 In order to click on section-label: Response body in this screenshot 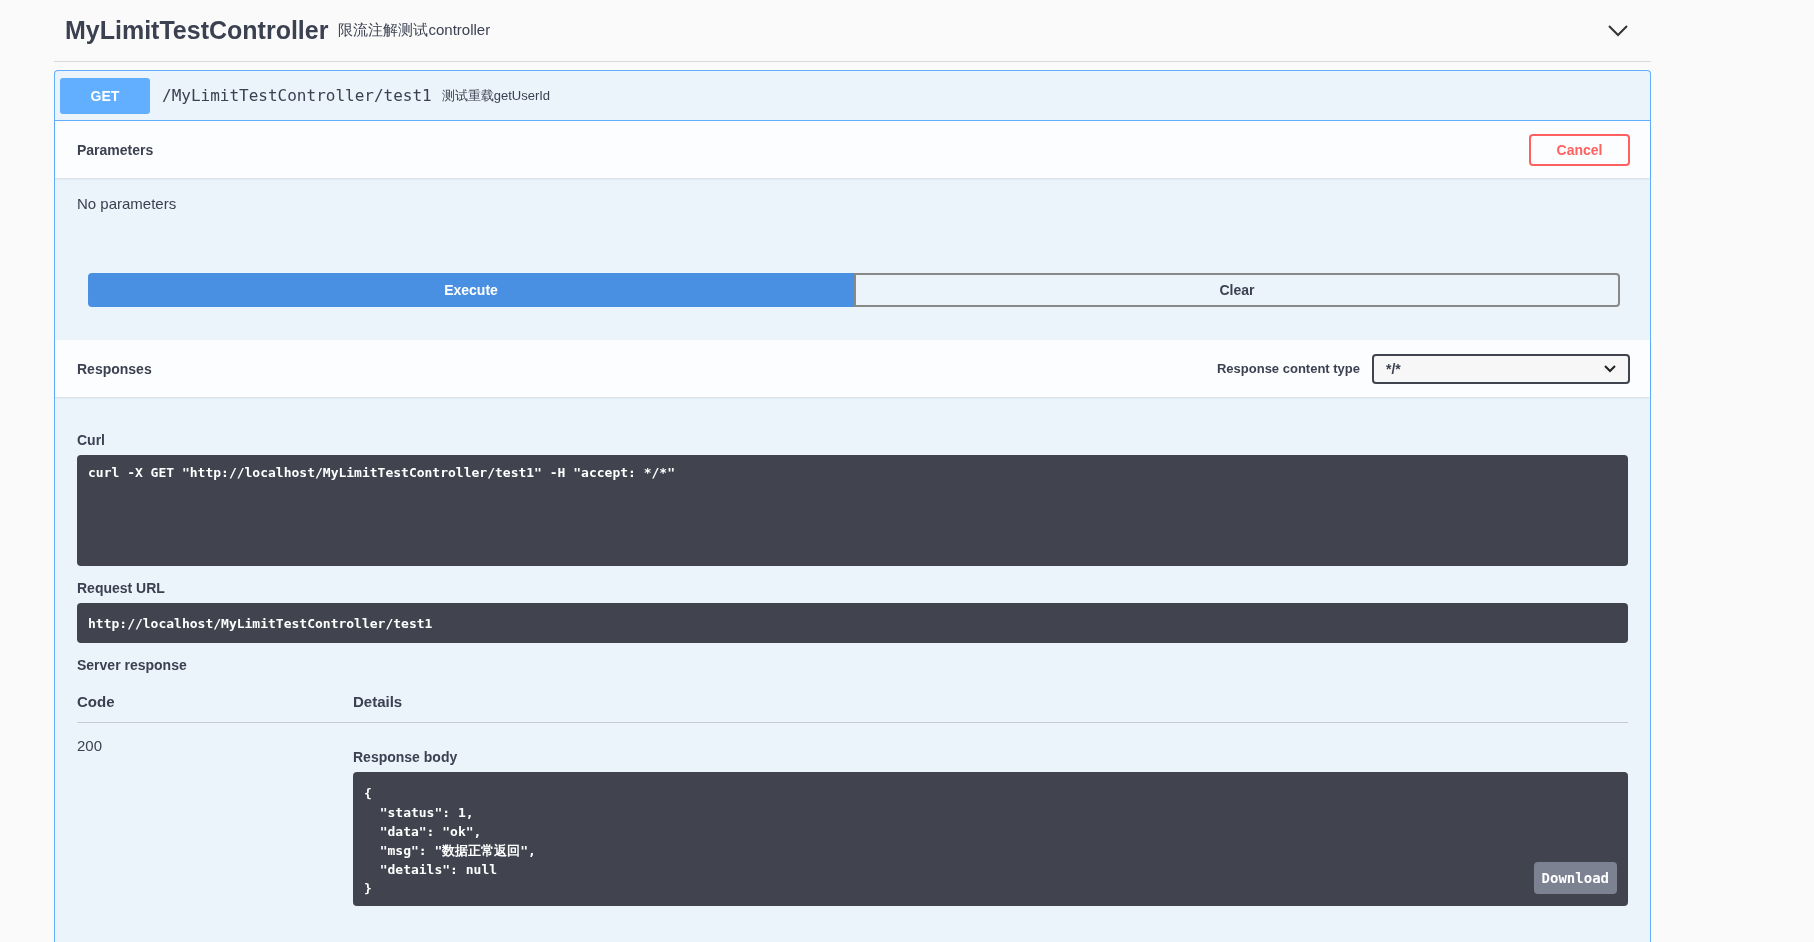, I will do `click(406, 757)`.